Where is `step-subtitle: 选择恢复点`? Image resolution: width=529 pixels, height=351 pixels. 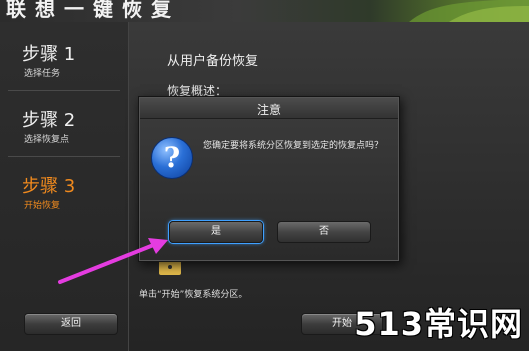 step-subtitle: 选择恢复点 is located at coordinates (47, 140).